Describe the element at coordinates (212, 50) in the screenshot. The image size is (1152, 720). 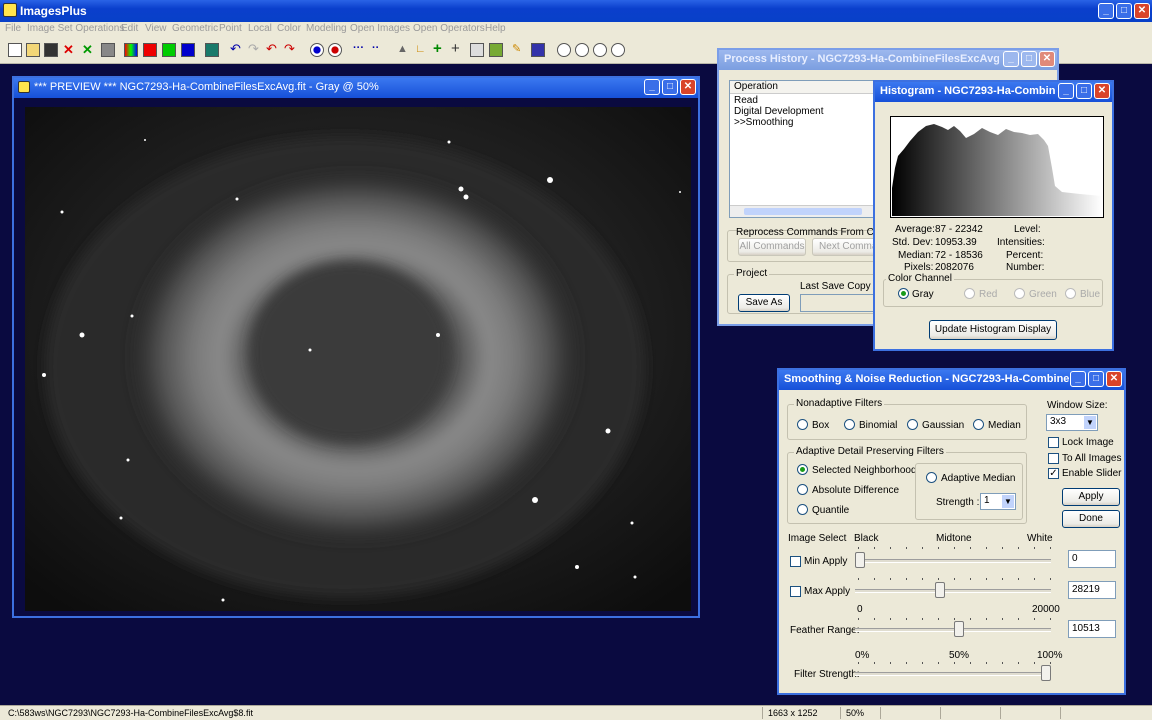
I see `grid-icon` at that location.